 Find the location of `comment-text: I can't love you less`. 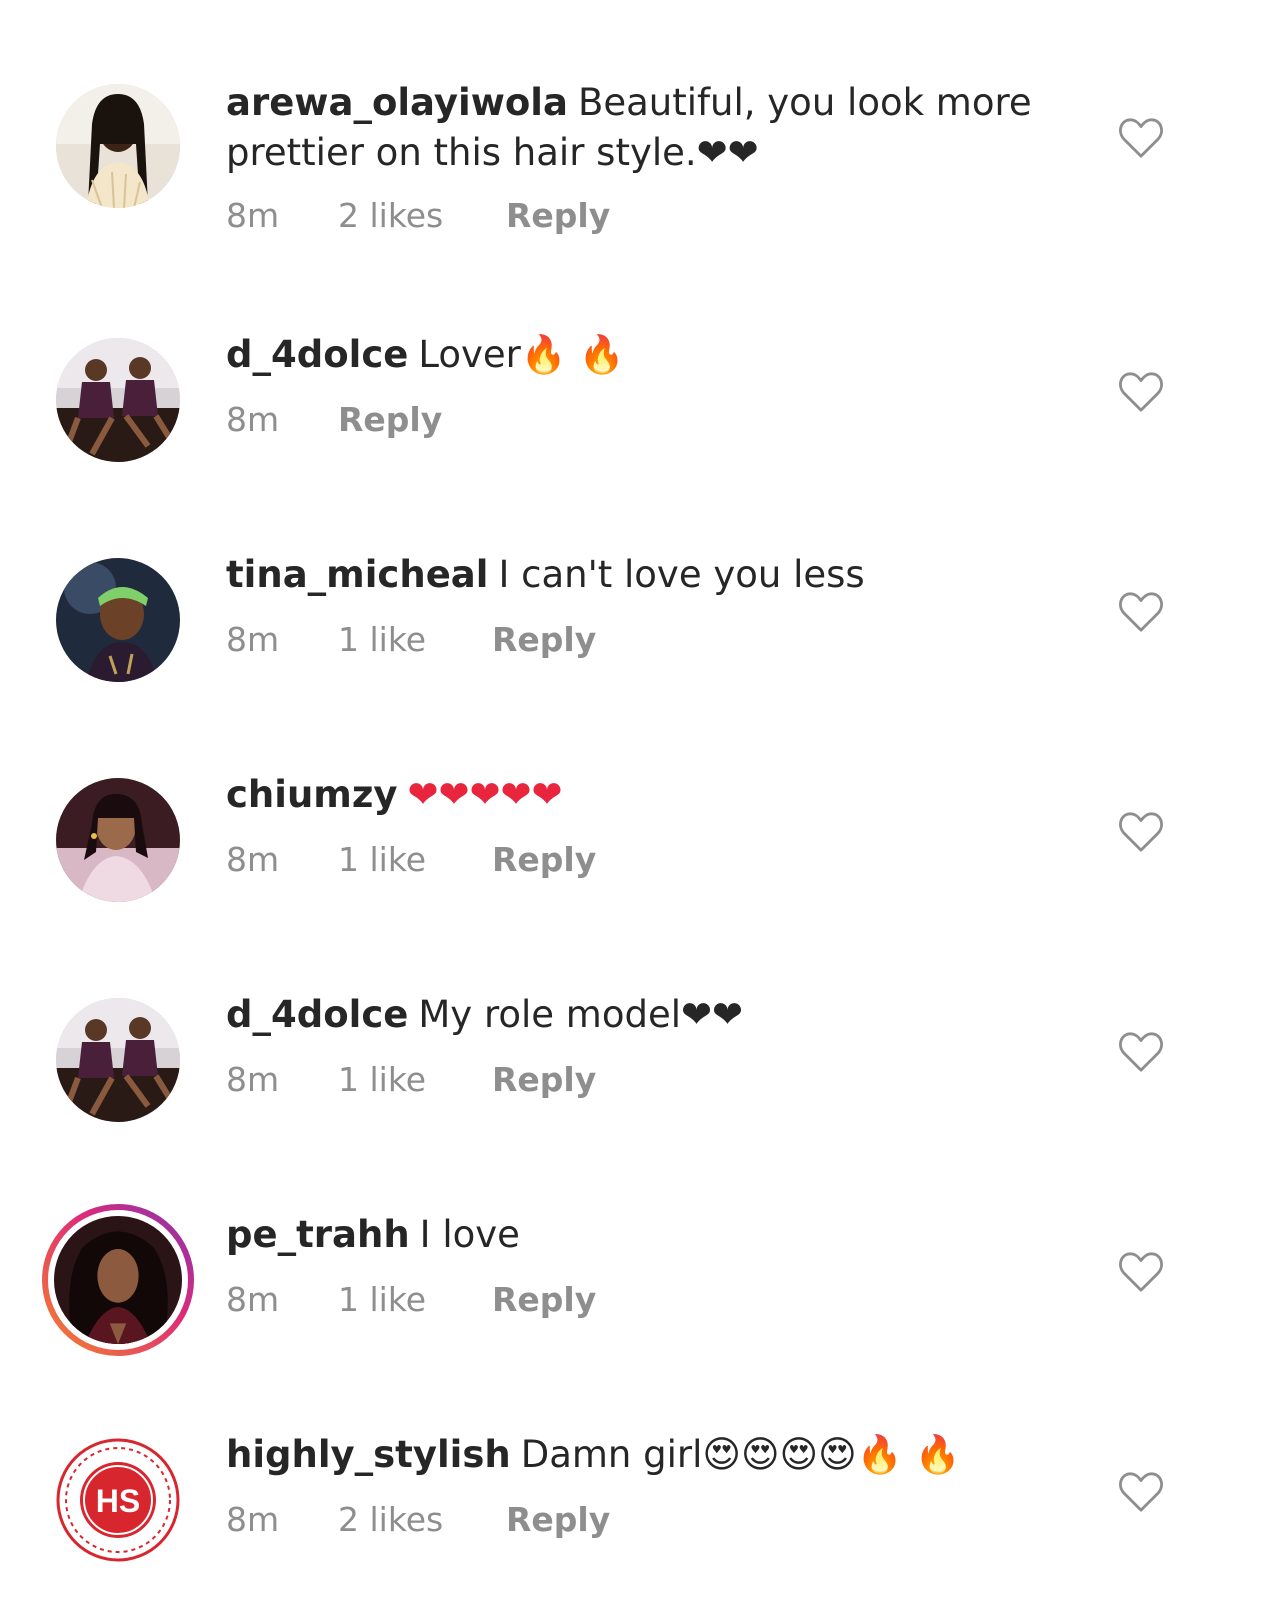

comment-text: I can't love you less is located at coordinates (681, 574).